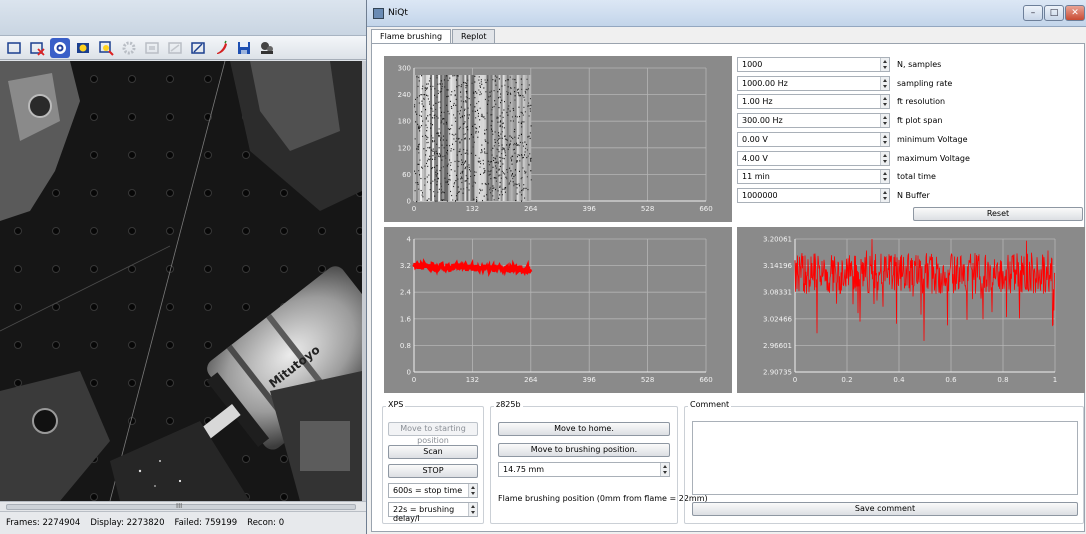 This screenshot has height=534, width=1086. Describe the element at coordinates (584, 429) in the screenshot. I see `move-to-home-button: Move to home.` at that location.